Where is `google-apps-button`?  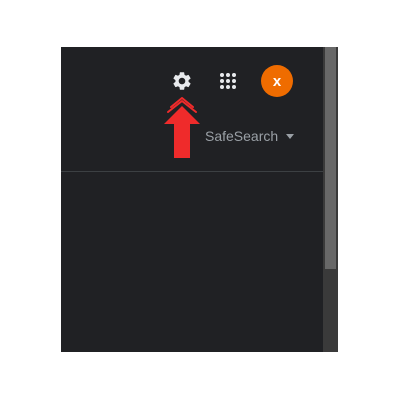 google-apps-button is located at coordinates (228, 81).